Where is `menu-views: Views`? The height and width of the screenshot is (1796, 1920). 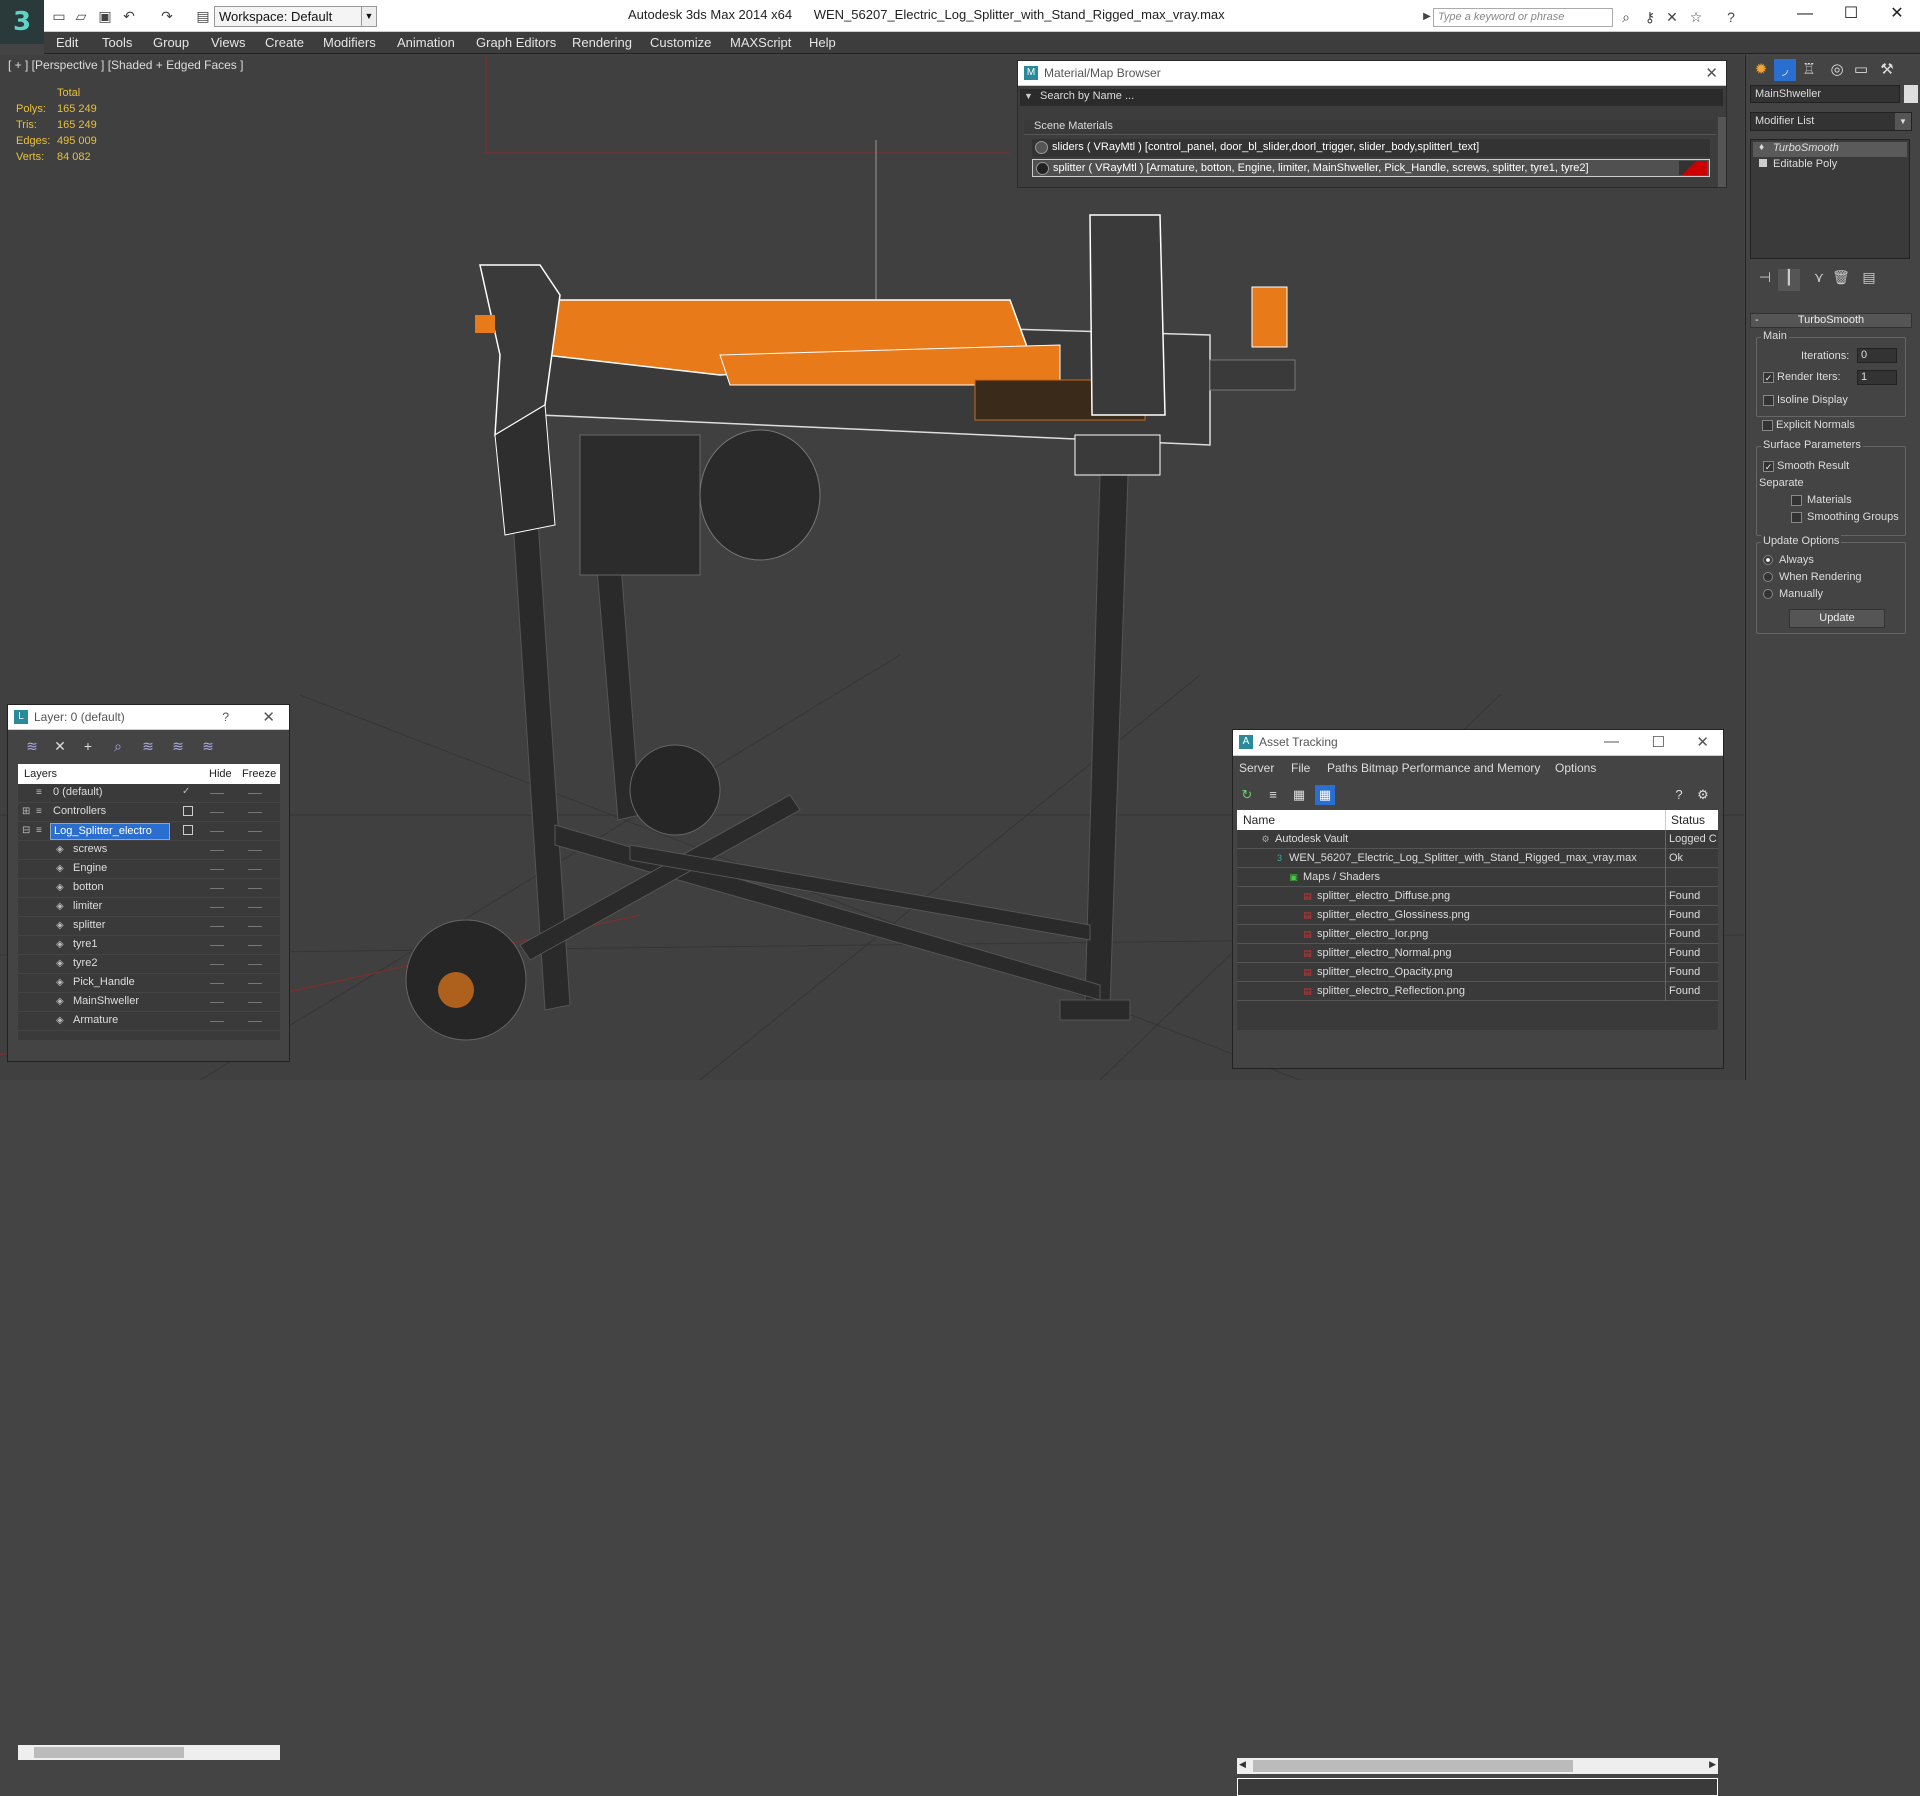
menu-views: Views is located at coordinates (228, 42).